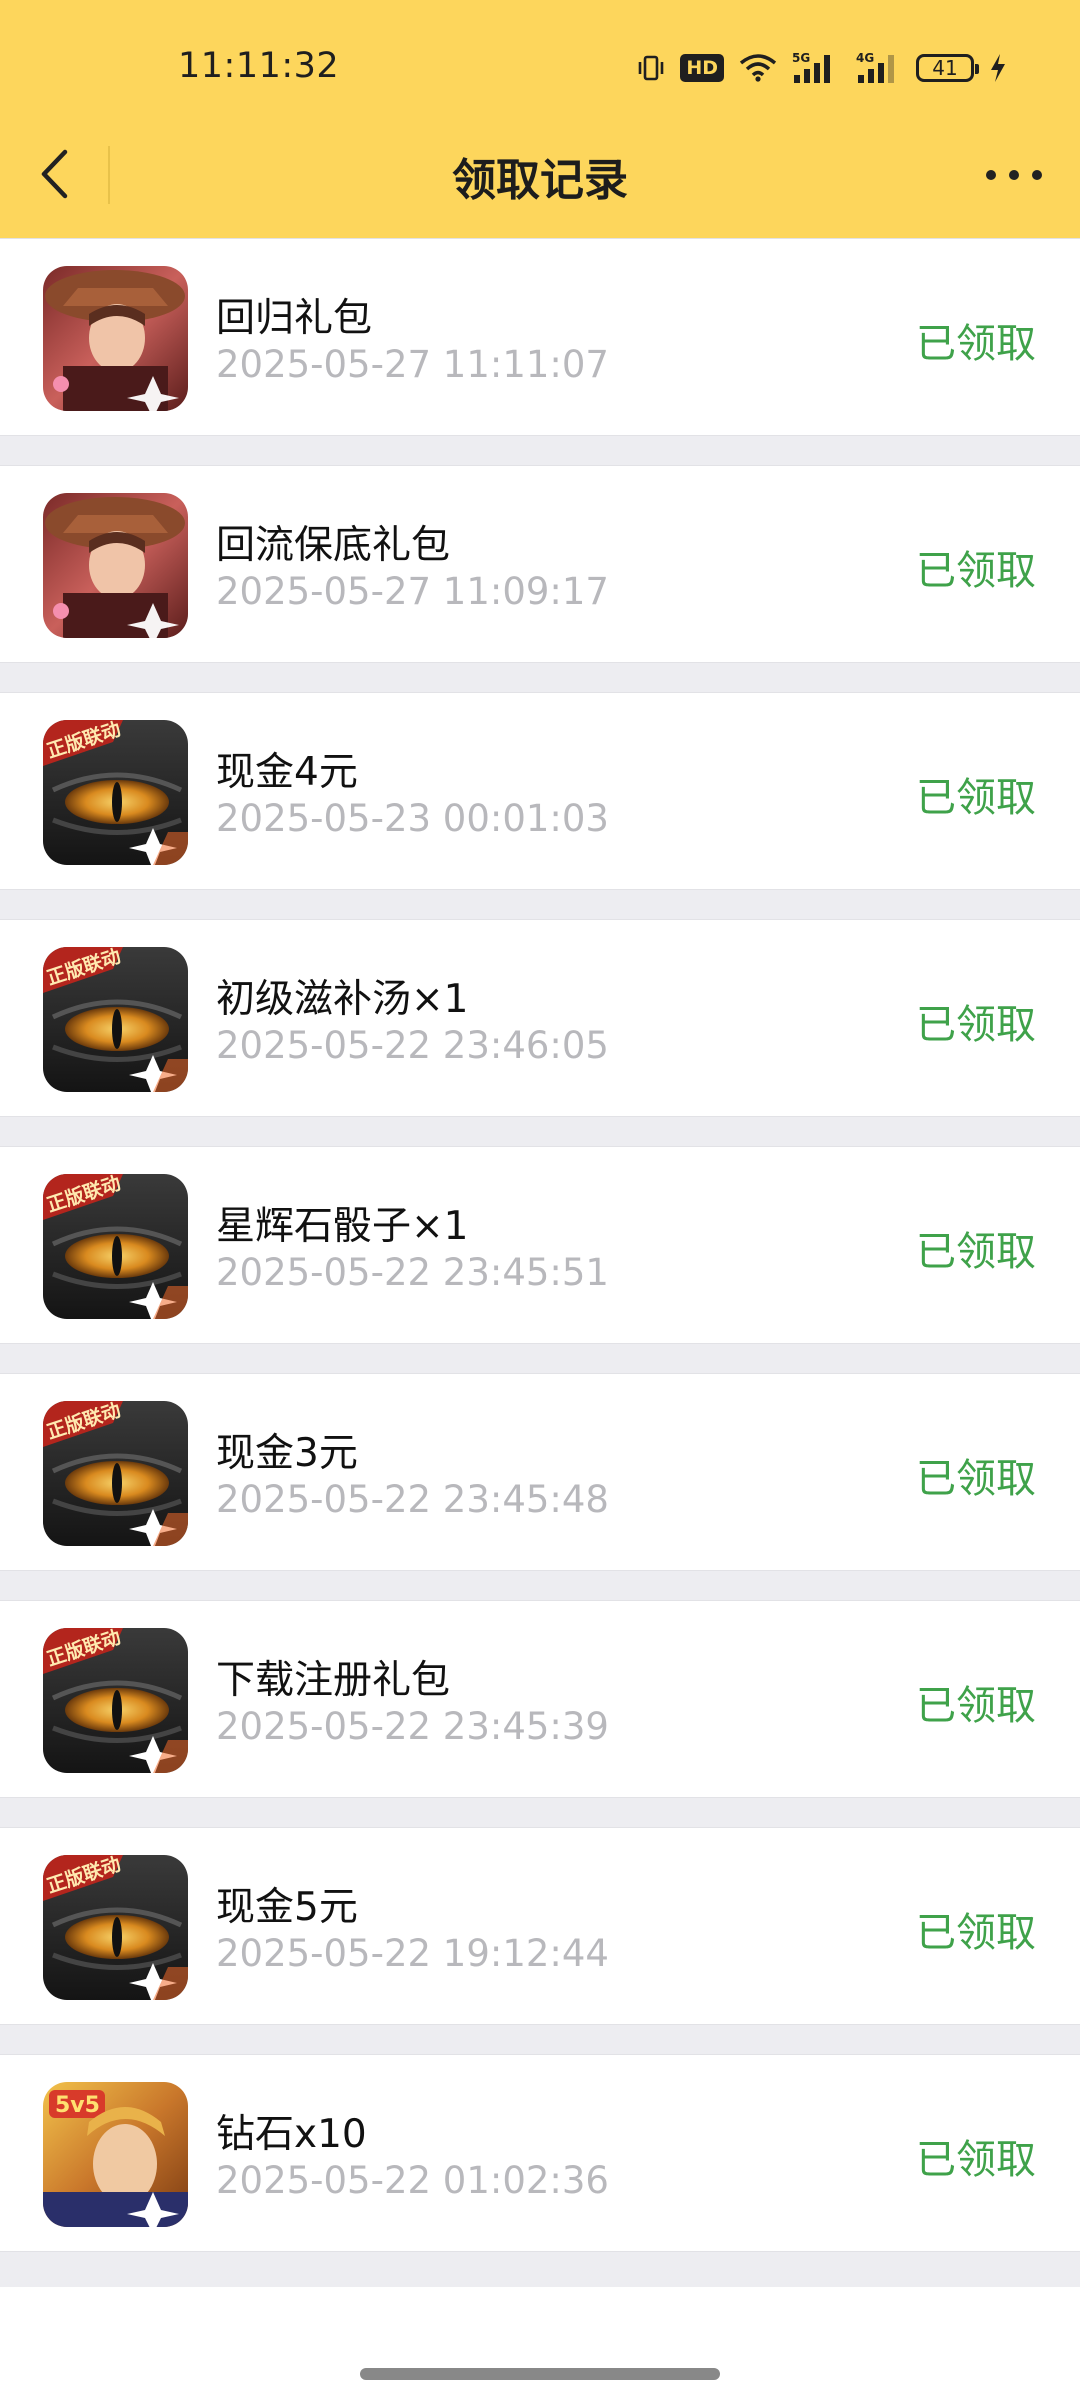  I want to click on record-item: 回流保底礼包 2025-05-27 11:09:17 已领取, so click(540, 564).